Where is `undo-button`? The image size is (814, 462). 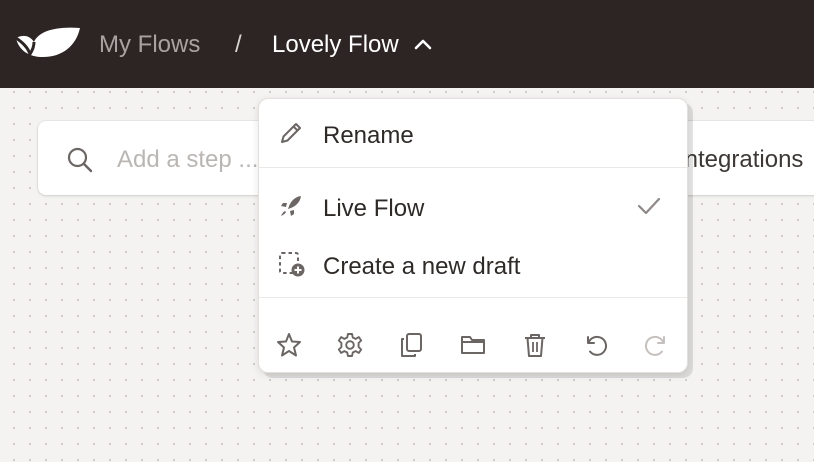 undo-button is located at coordinates (595, 345).